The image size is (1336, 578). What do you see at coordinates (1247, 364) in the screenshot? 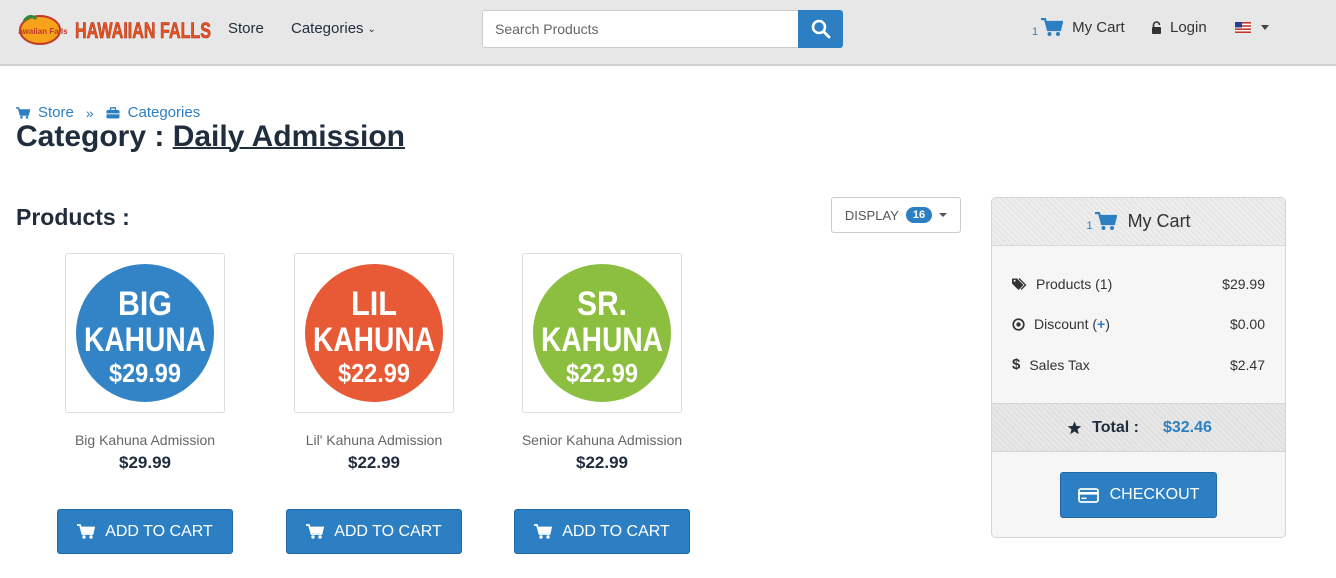
I see `cart-tax-value: $2.47` at bounding box center [1247, 364].